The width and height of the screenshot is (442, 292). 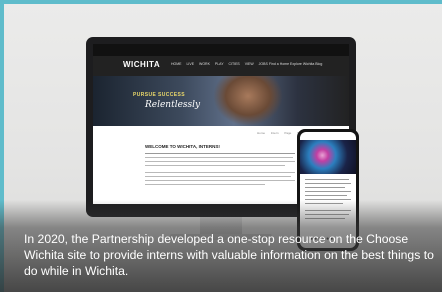 I want to click on site-nav-right-links: Find a Home Explore Wichita Blog, so click(x=295, y=64).